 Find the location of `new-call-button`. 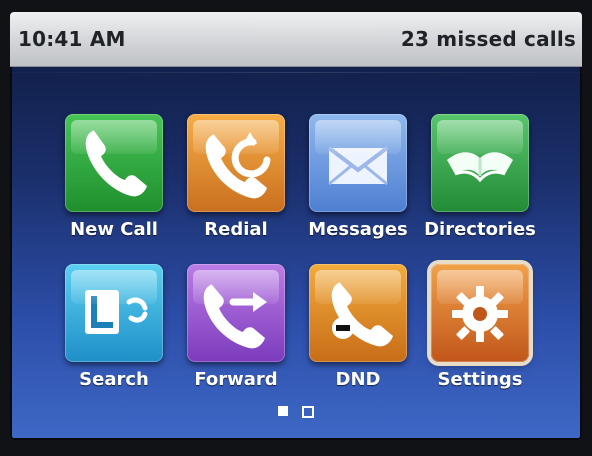

new-call-button is located at coordinates (114, 163).